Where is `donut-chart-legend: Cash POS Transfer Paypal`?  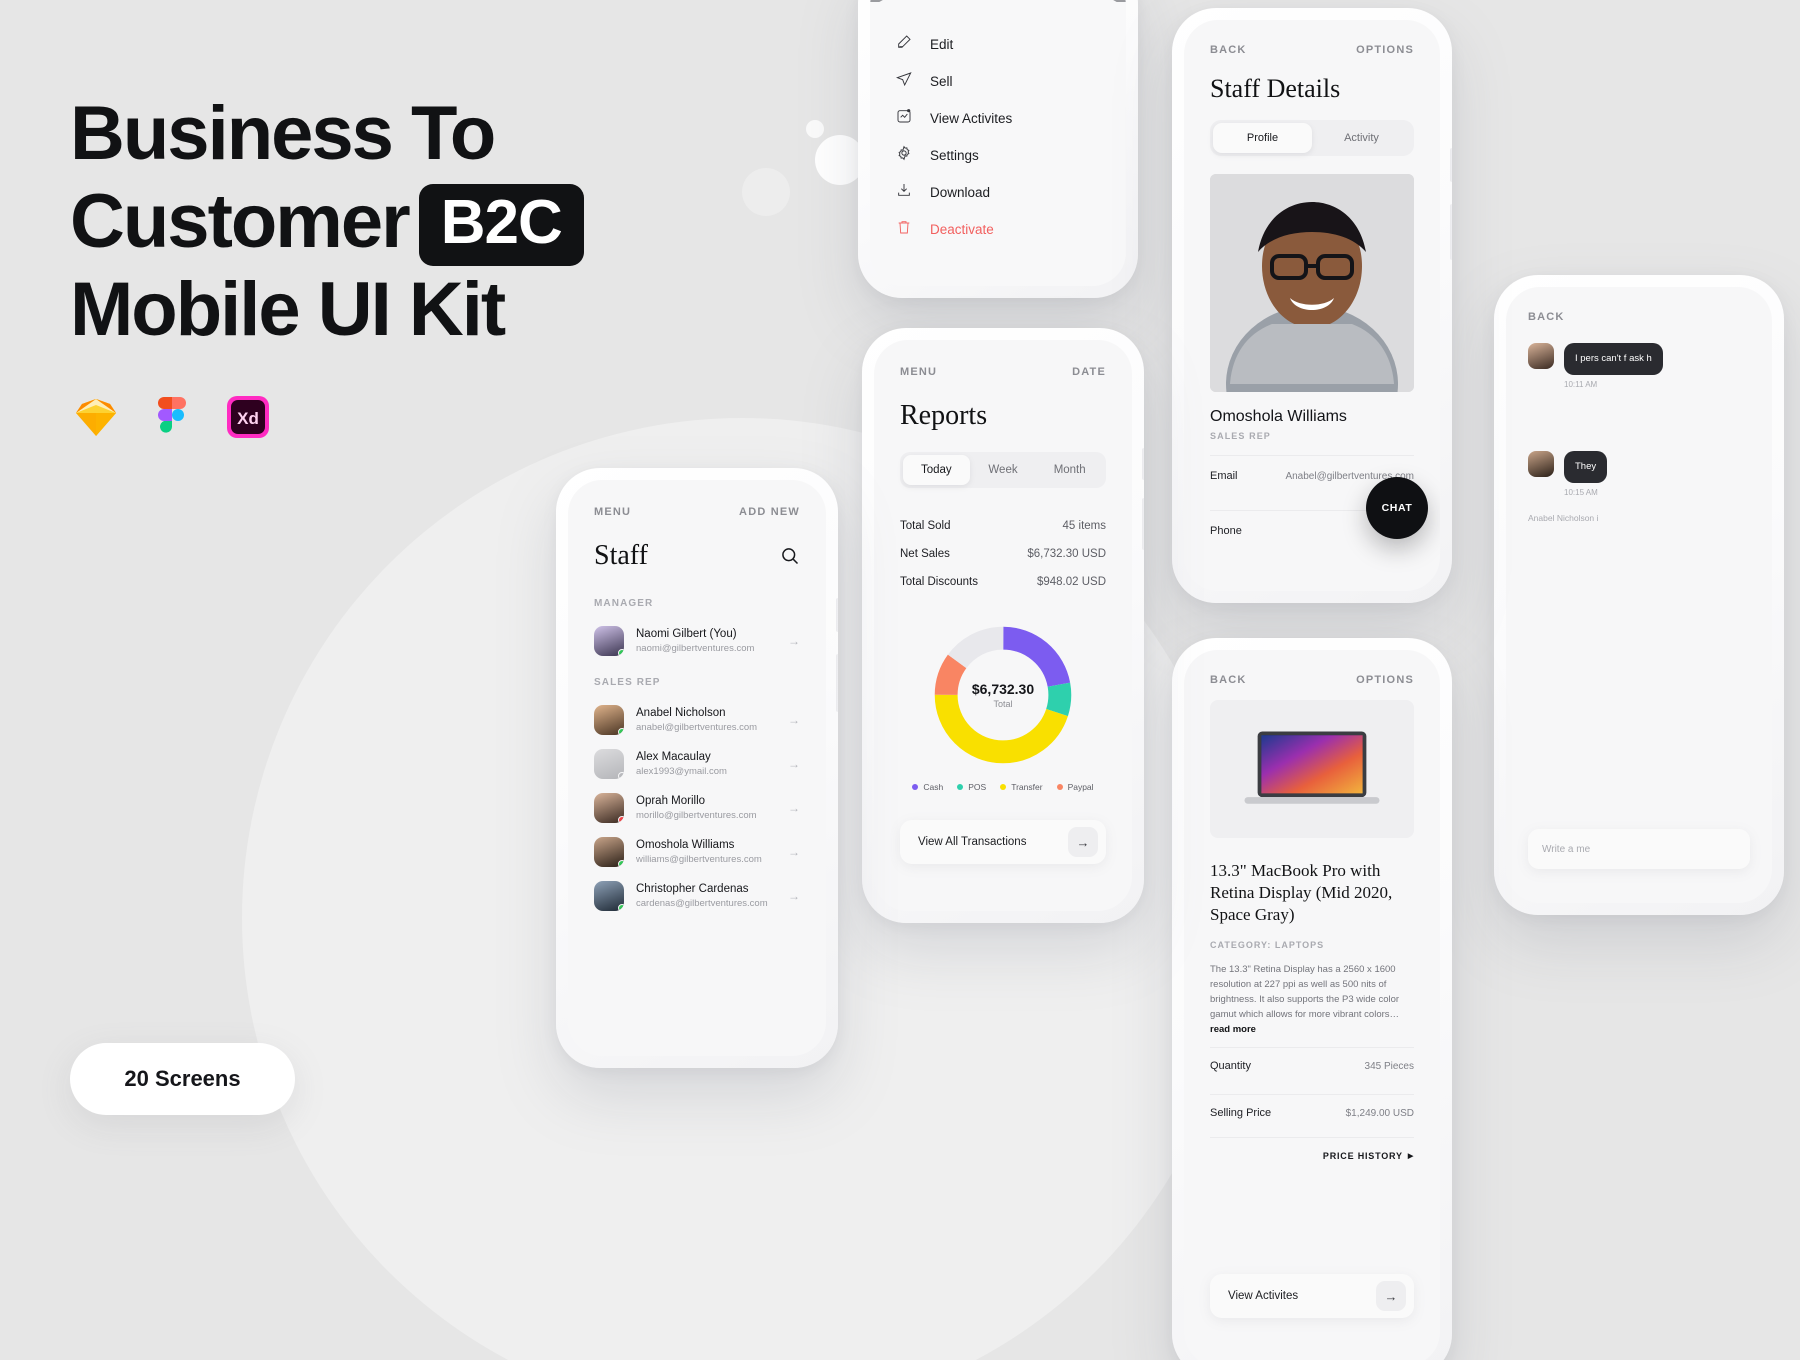 donut-chart-legend: Cash POS Transfer Paypal is located at coordinates (1003, 787).